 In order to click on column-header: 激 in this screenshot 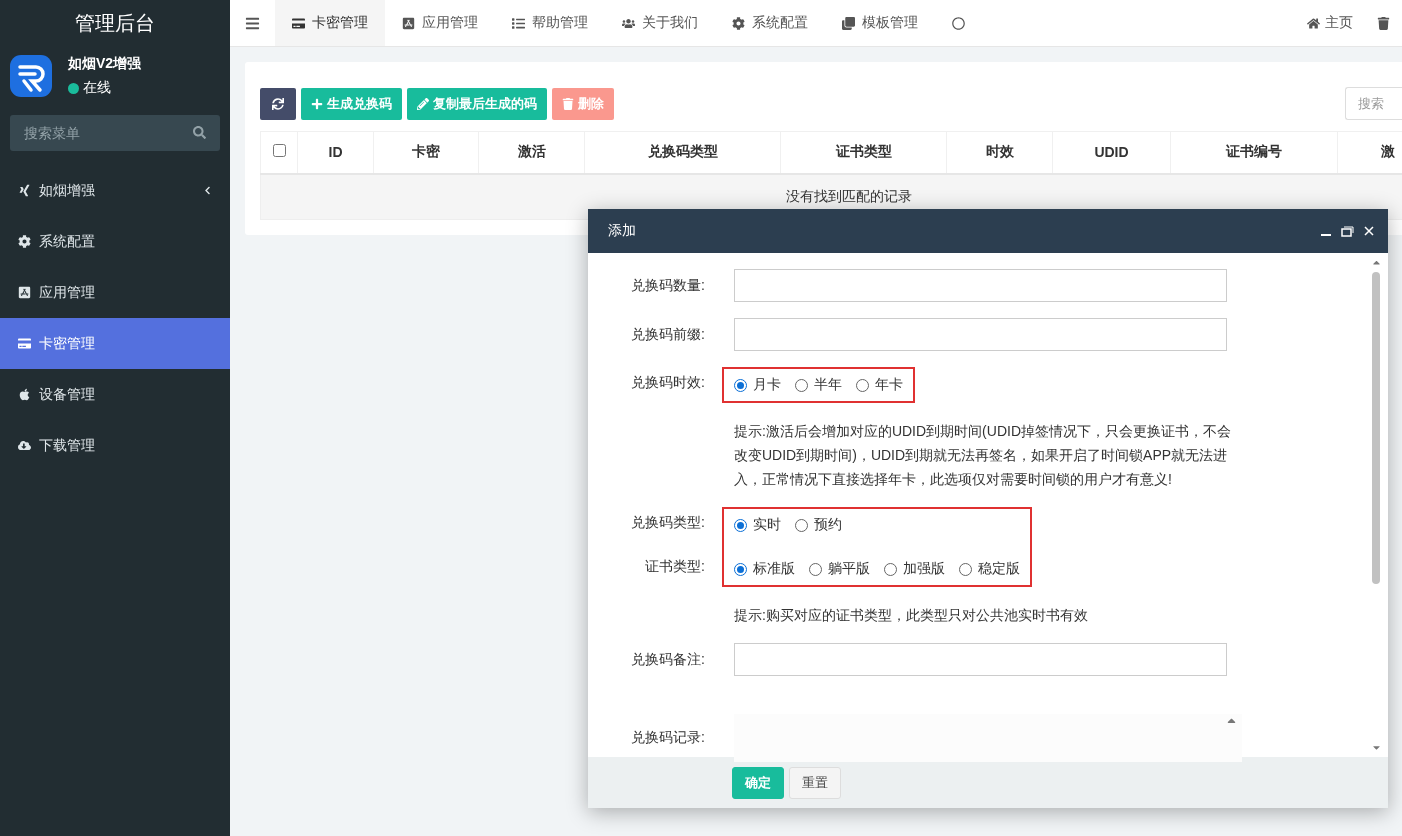, I will do `click(1369, 152)`.